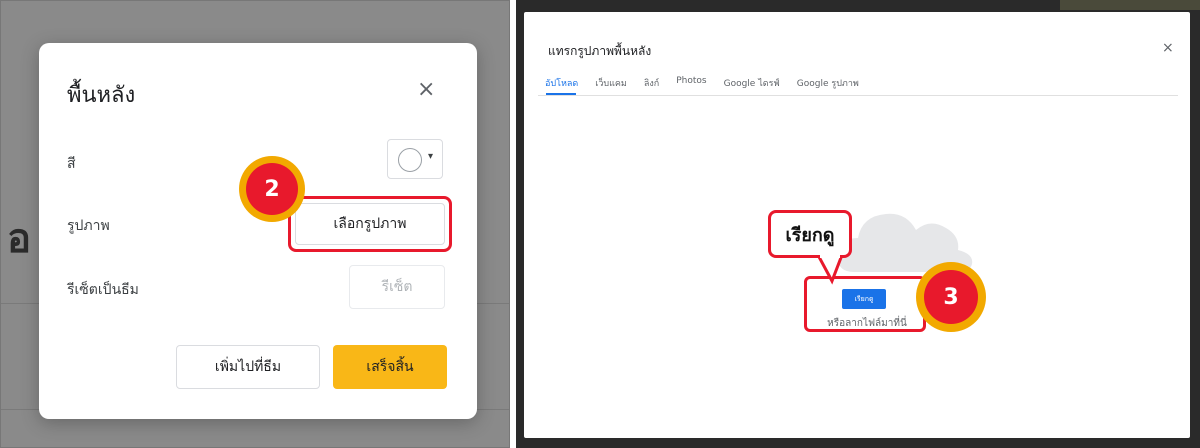 This screenshot has width=1200, height=448. Describe the element at coordinates (88, 226) in the screenshot. I see `image-label: รูปภาพ` at that location.